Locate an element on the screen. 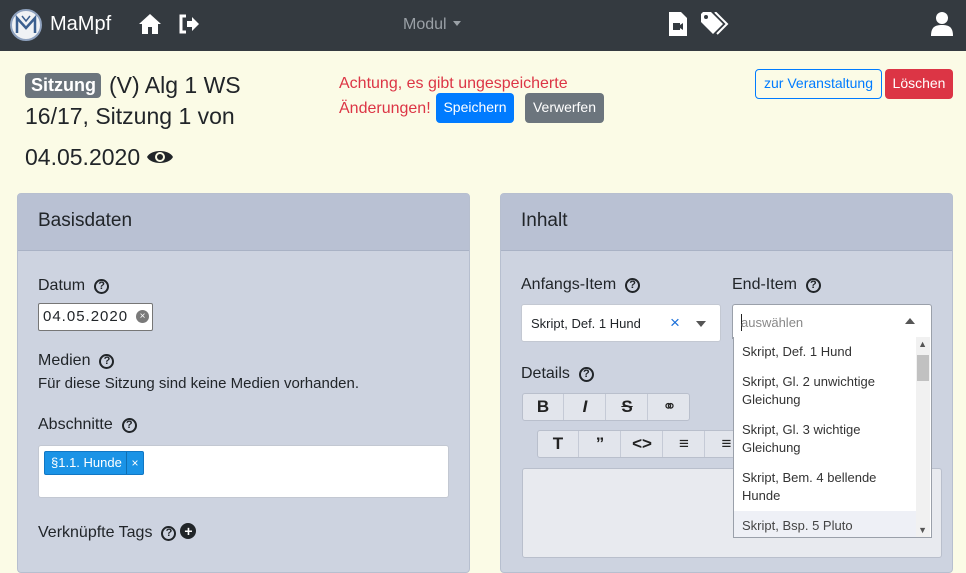 The image size is (966, 573). type-badge: Sitzung is located at coordinates (63, 85).